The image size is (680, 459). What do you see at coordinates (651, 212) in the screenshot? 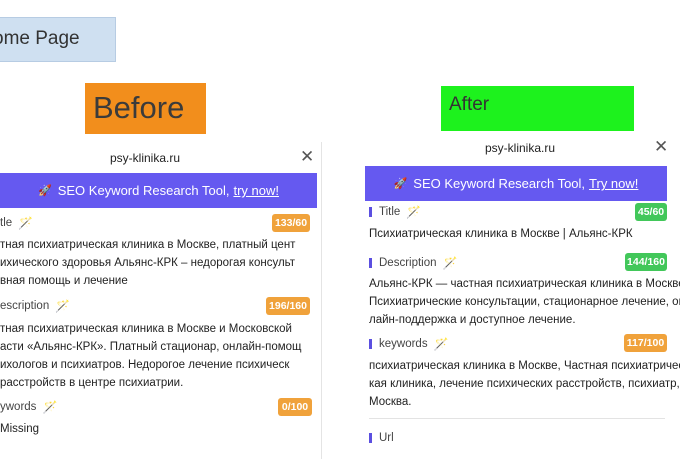
I see `title-length-badge: 45/60` at bounding box center [651, 212].